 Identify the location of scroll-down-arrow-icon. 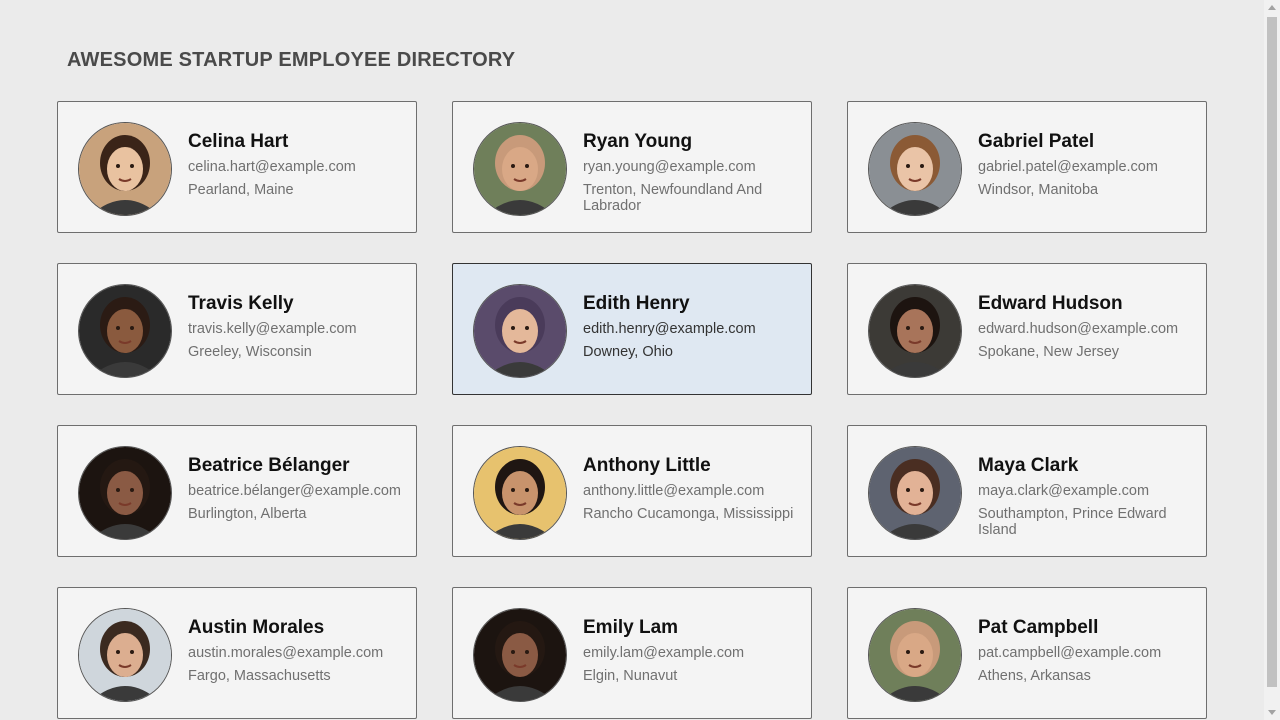
(1272, 712).